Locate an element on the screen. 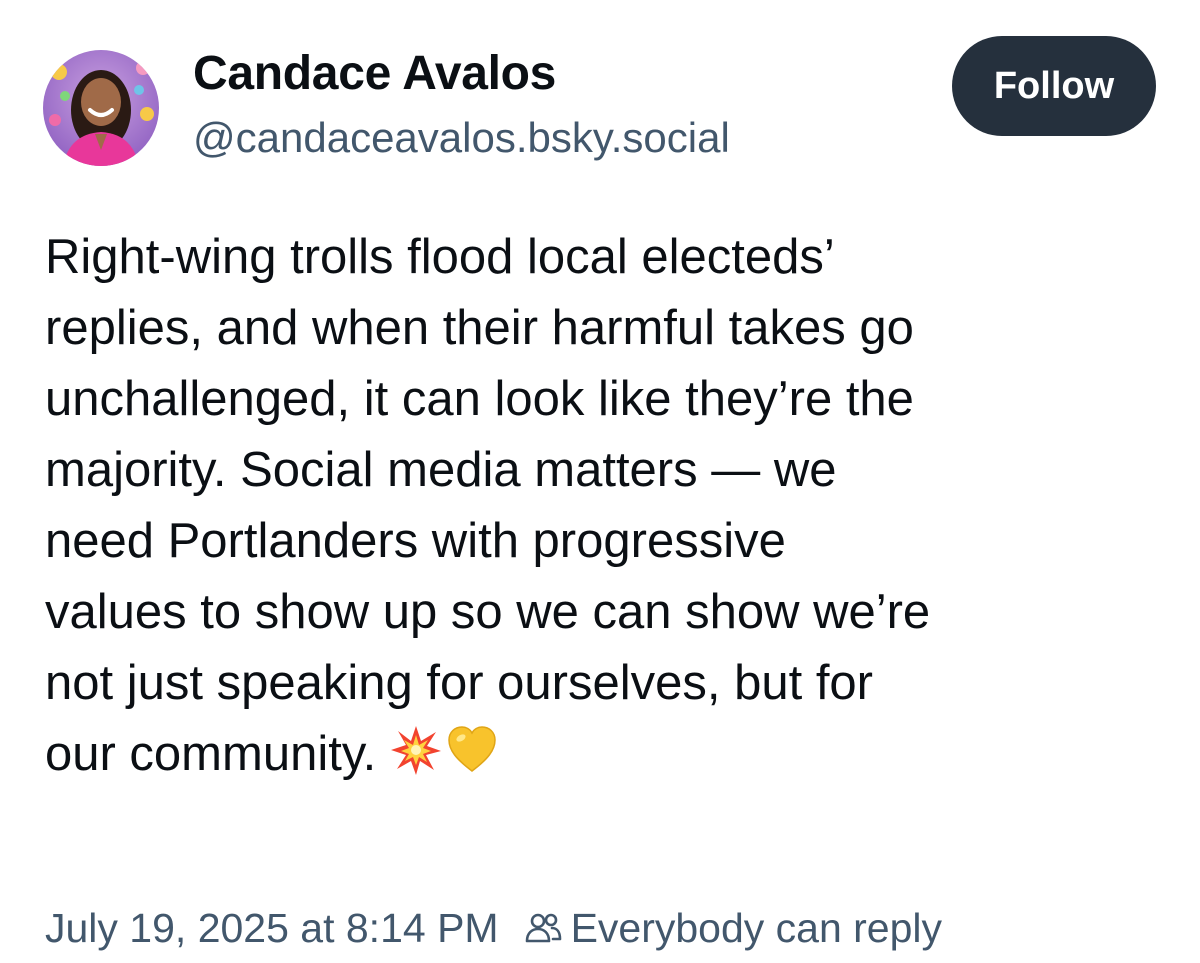 The image size is (1200, 963). avatar-image is located at coordinates (101, 108).